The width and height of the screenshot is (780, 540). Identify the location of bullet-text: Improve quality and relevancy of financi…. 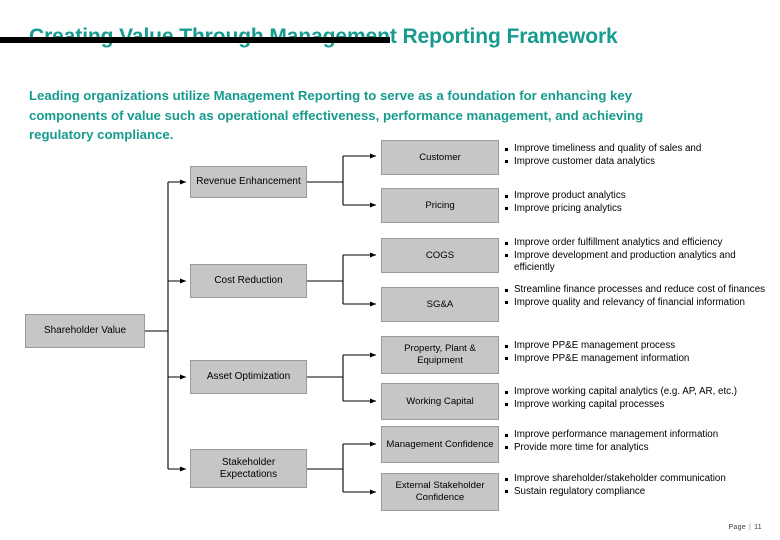
(629, 302).